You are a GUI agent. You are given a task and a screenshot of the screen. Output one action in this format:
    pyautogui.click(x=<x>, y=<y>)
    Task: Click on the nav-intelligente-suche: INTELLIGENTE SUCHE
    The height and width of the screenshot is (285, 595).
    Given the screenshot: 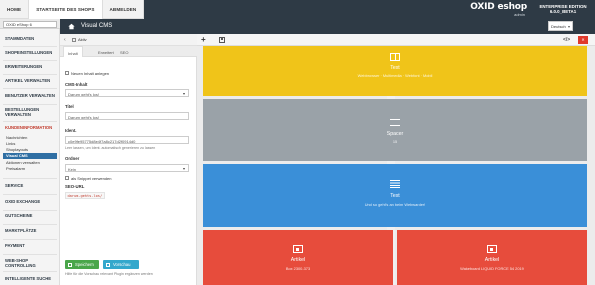 What is the action you would take?
    pyautogui.click(x=31, y=279)
    